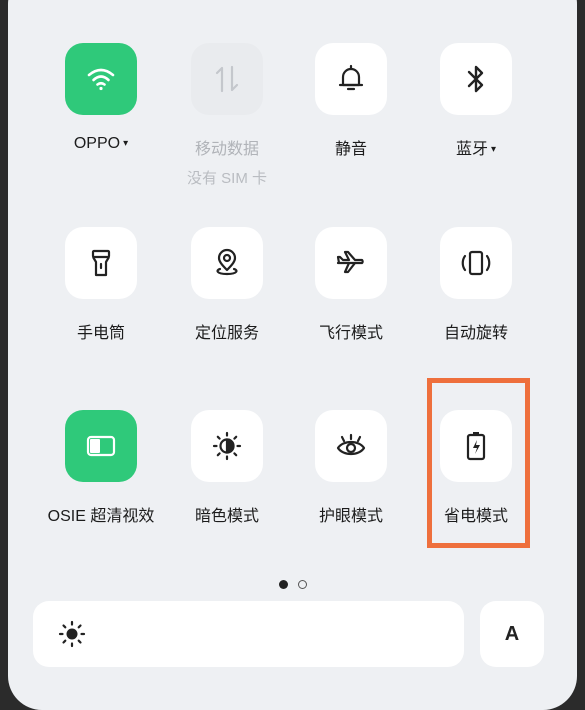 This screenshot has height=710, width=585. I want to click on mobile-data-icon, so click(227, 79).